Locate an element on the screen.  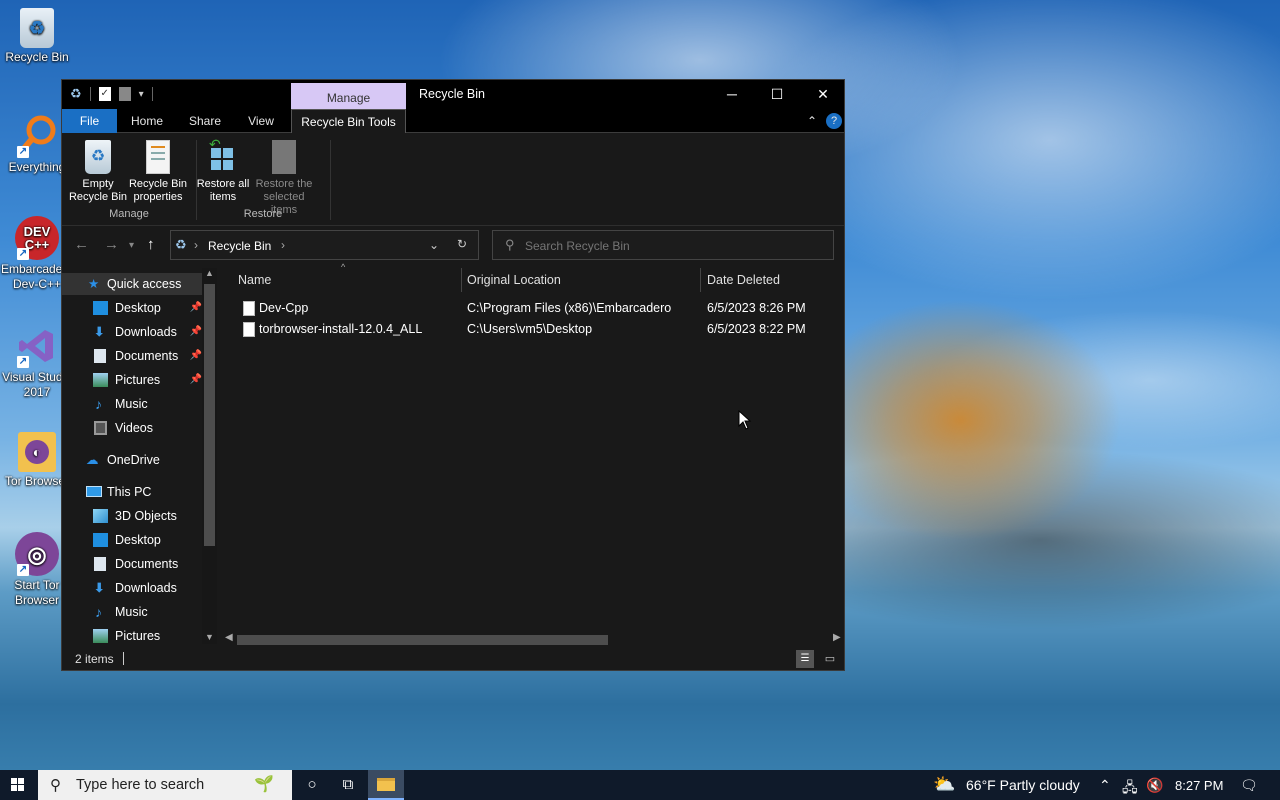
star-icon: ★ is located at coordinates (94, 284).